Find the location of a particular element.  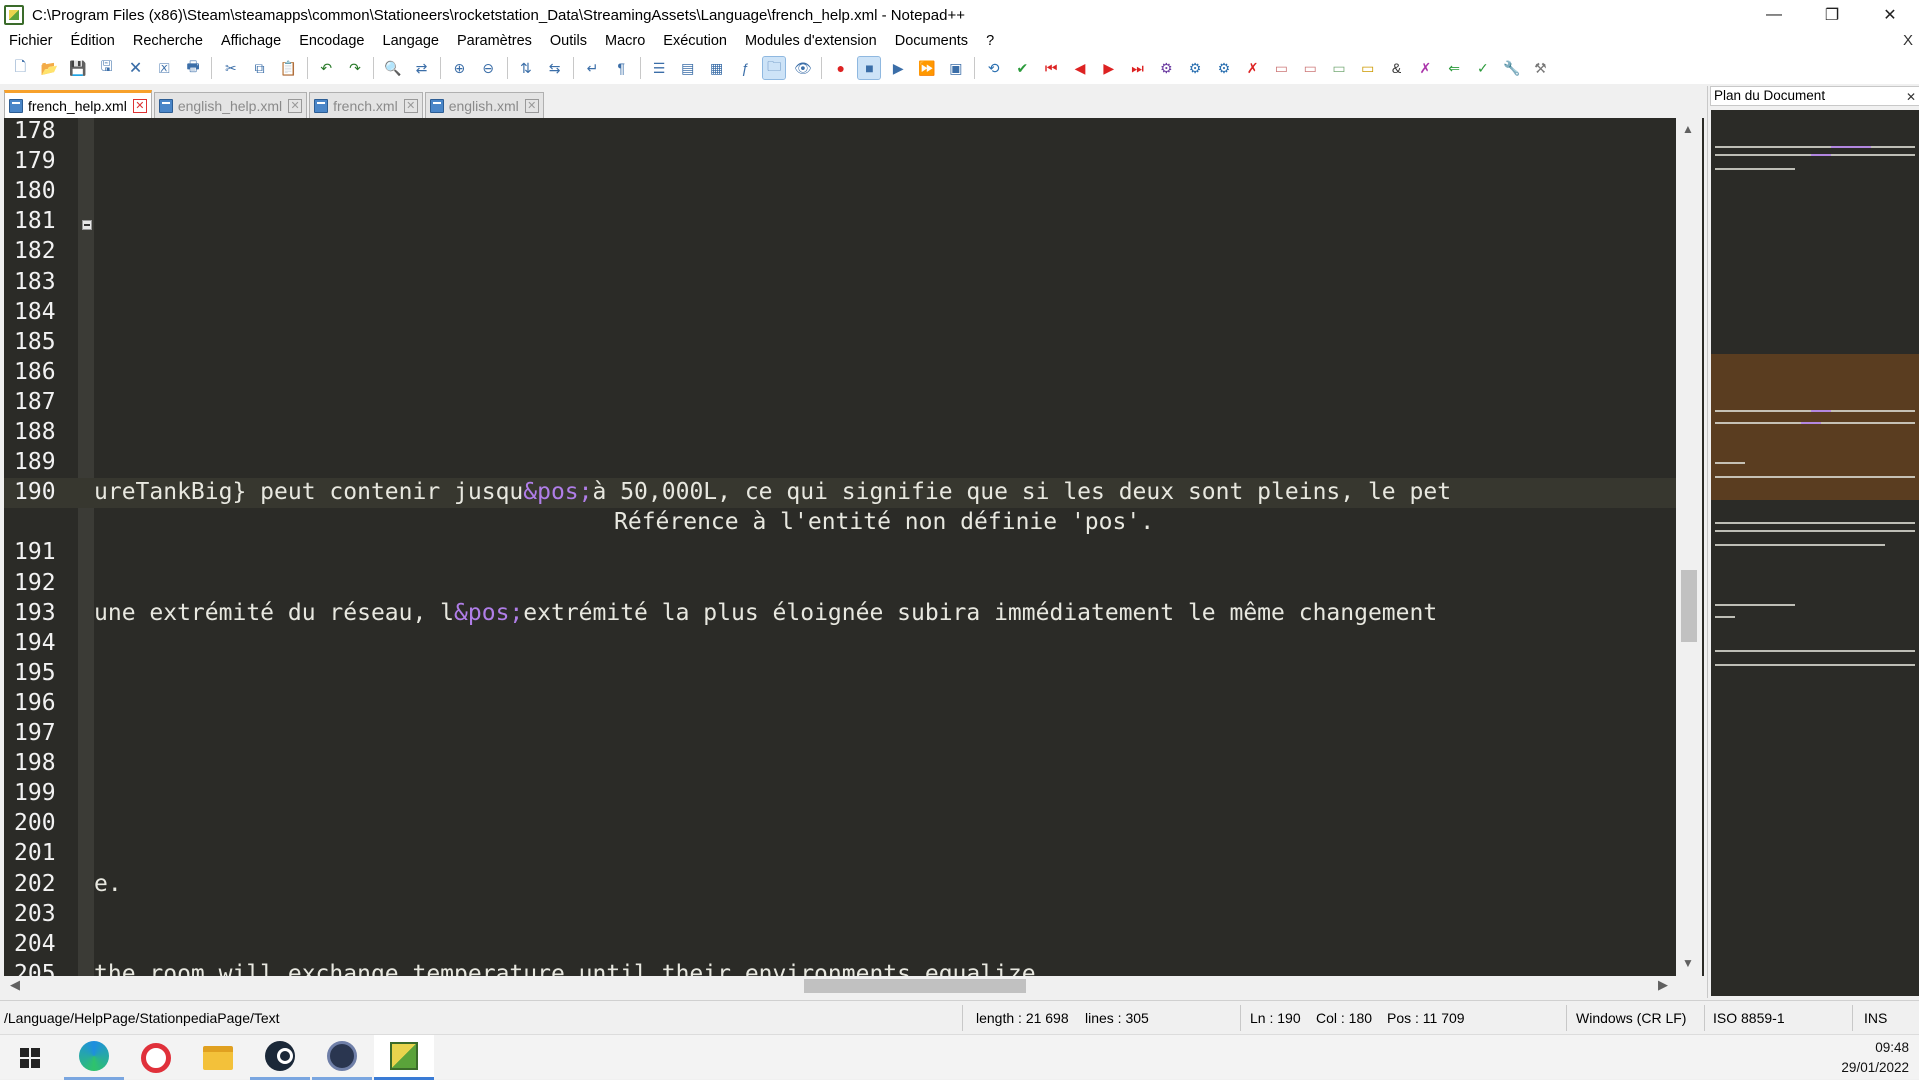

plugin-17-icon: ⇐ is located at coordinates (1454, 68).